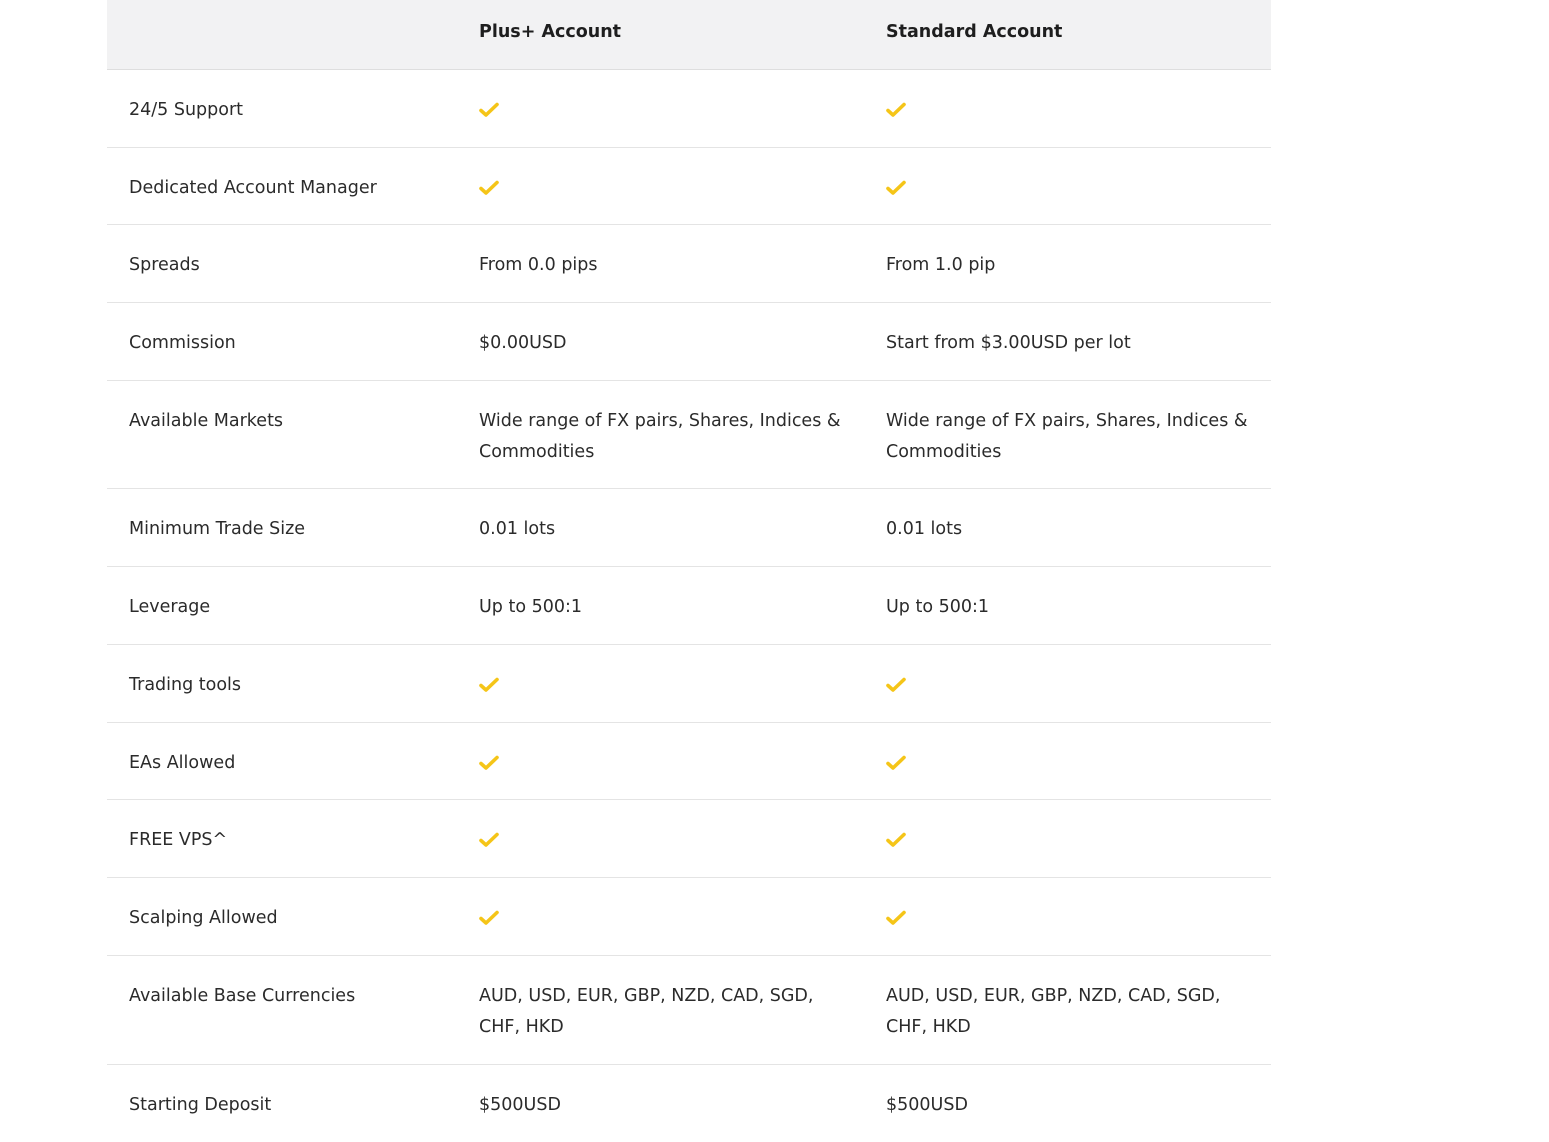 The height and width of the screenshot is (1142, 1549). Describe the element at coordinates (185, 685) in the screenshot. I see `feature-label: Trading tools` at that location.